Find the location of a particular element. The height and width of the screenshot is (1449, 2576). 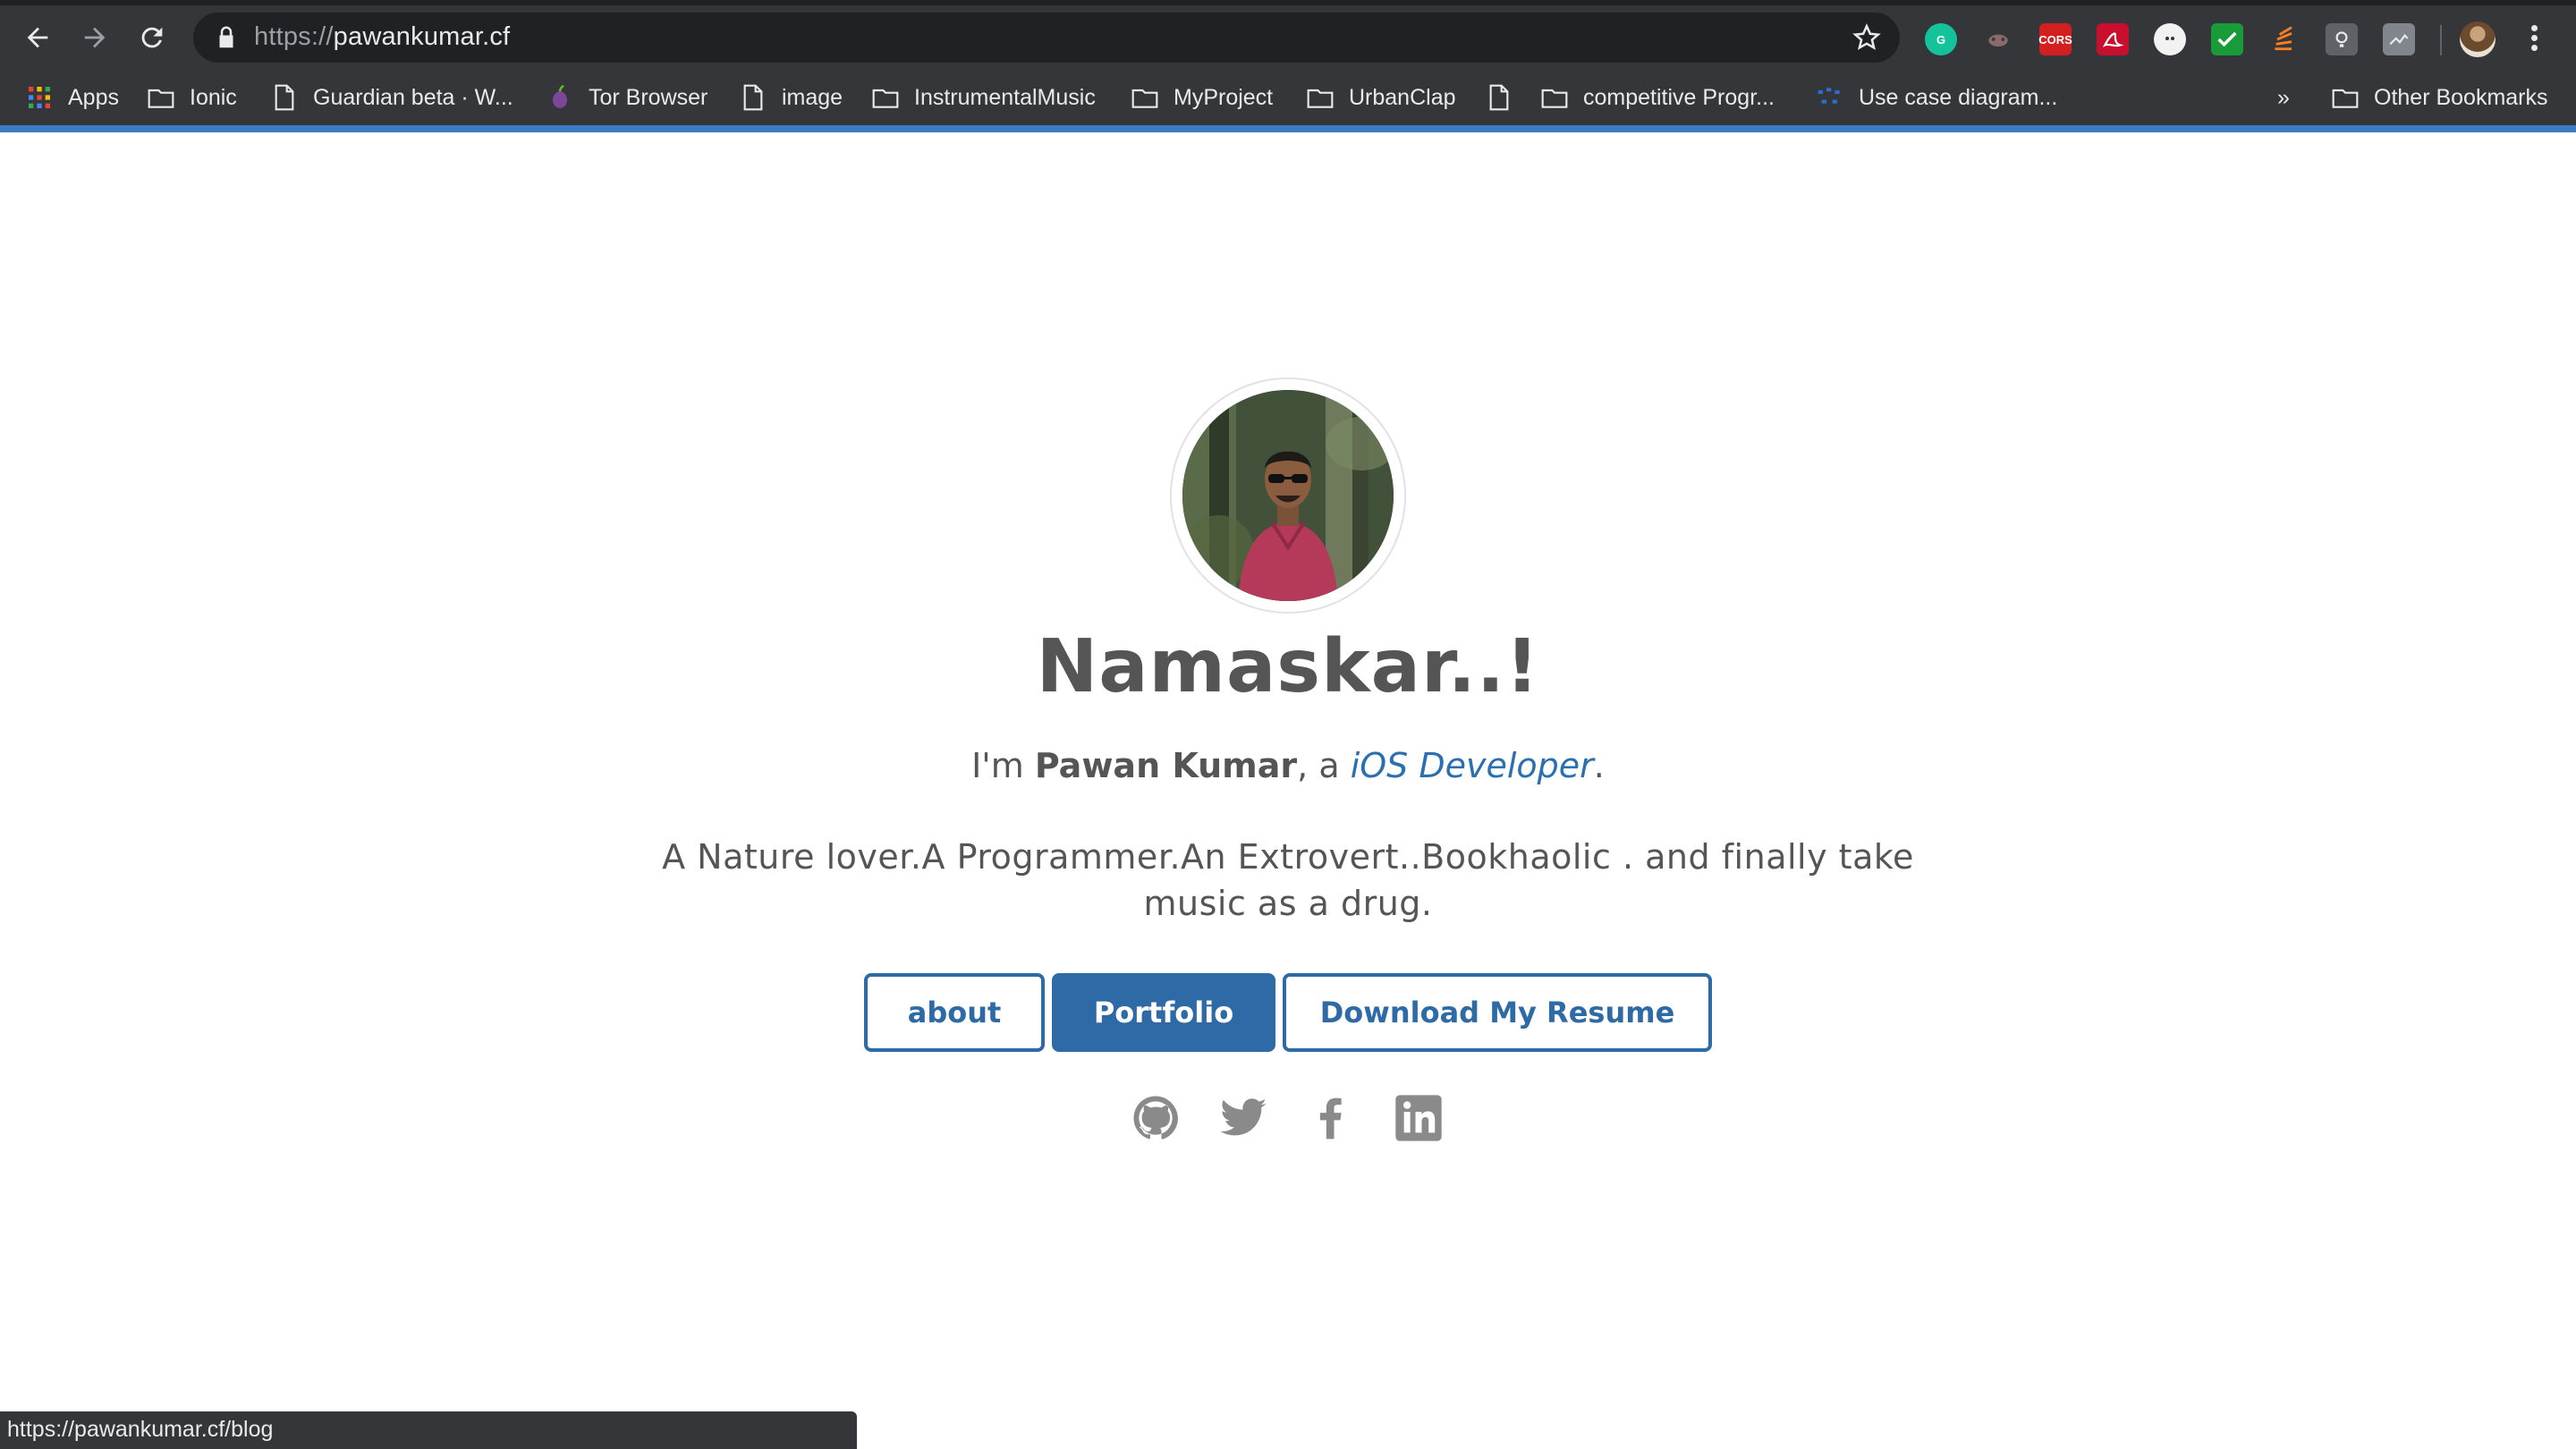

role-text: iOS Developer is located at coordinates (1472, 765).